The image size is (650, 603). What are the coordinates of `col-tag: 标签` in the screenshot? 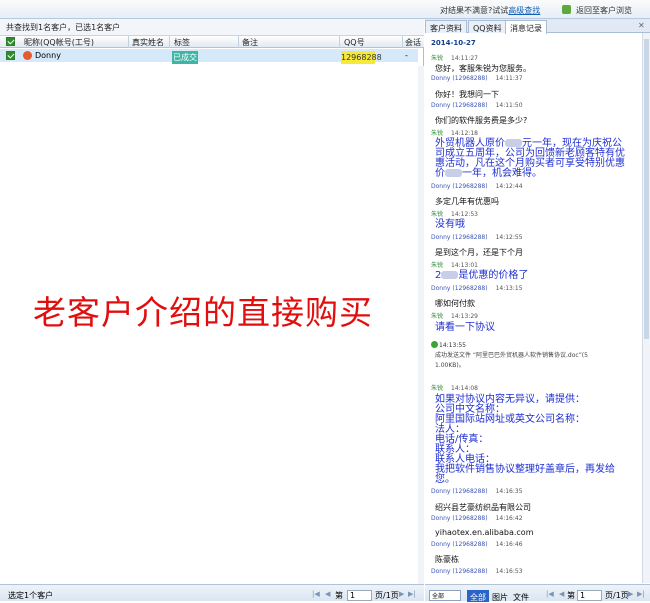 It's located at (182, 42).